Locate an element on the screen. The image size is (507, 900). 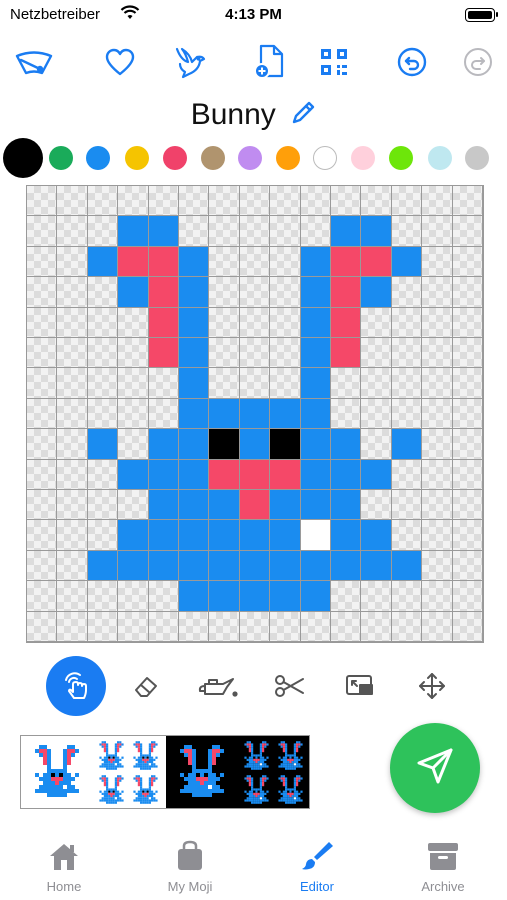
undo-icon is located at coordinates (412, 62).